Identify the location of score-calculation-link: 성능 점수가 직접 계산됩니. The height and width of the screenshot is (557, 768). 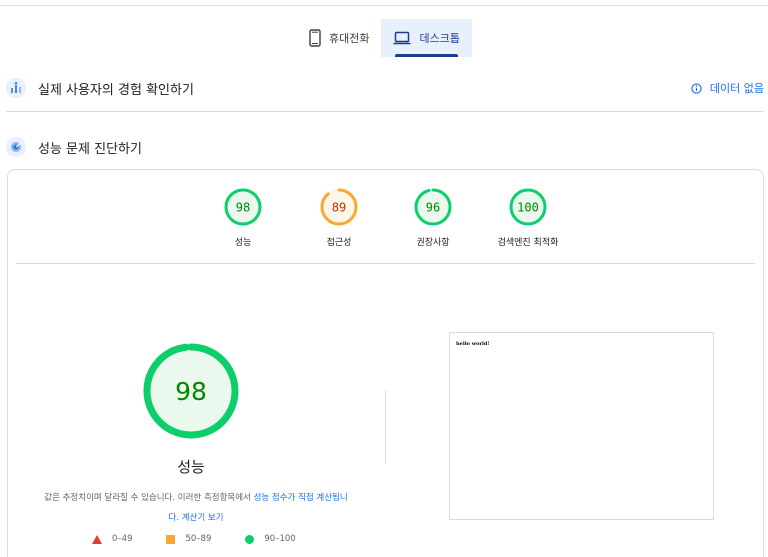
(301, 498).